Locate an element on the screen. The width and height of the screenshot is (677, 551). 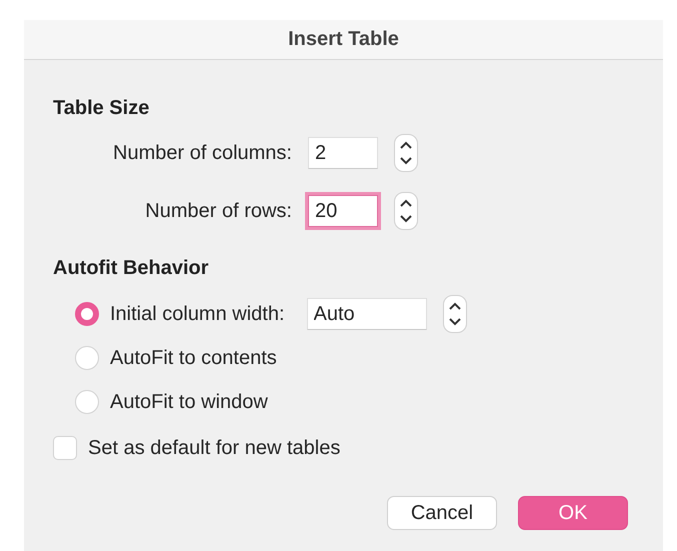
radio-label: AutoFit to window is located at coordinates (189, 402).